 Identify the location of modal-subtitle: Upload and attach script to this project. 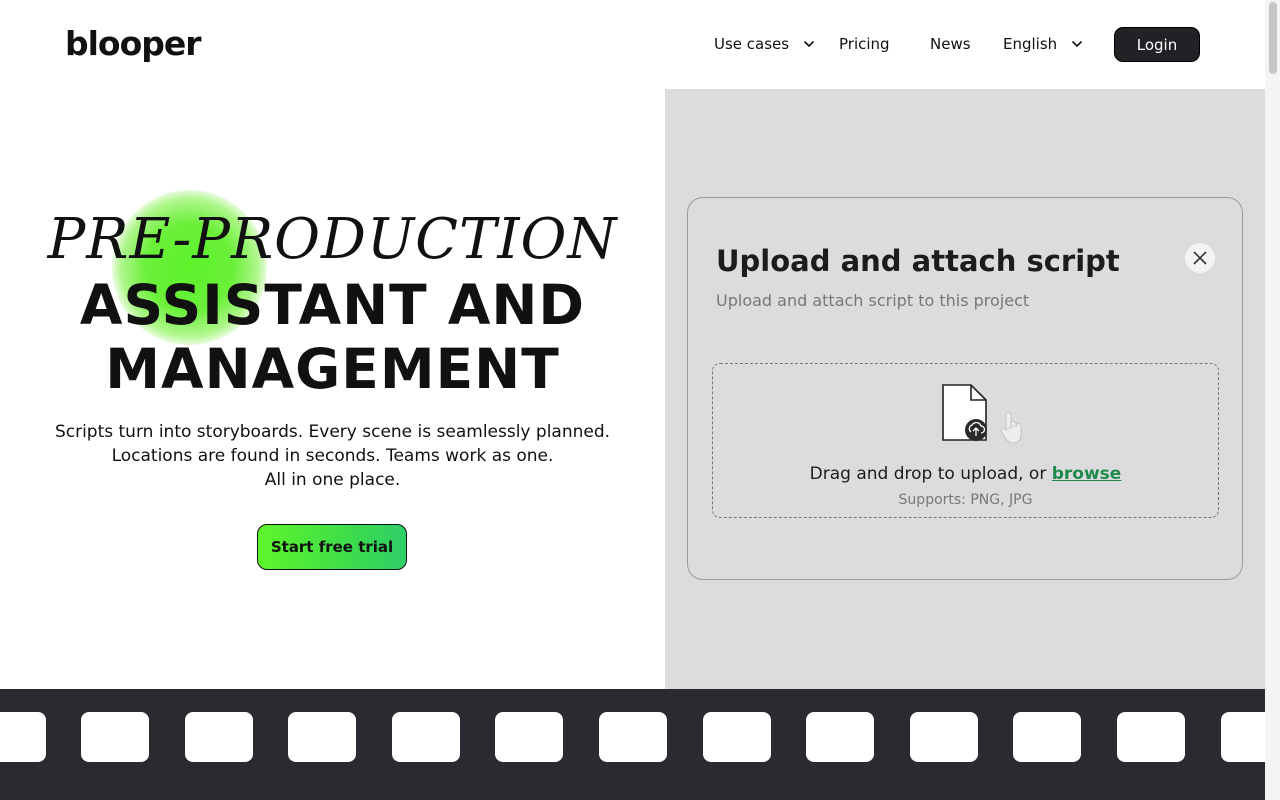
(873, 300).